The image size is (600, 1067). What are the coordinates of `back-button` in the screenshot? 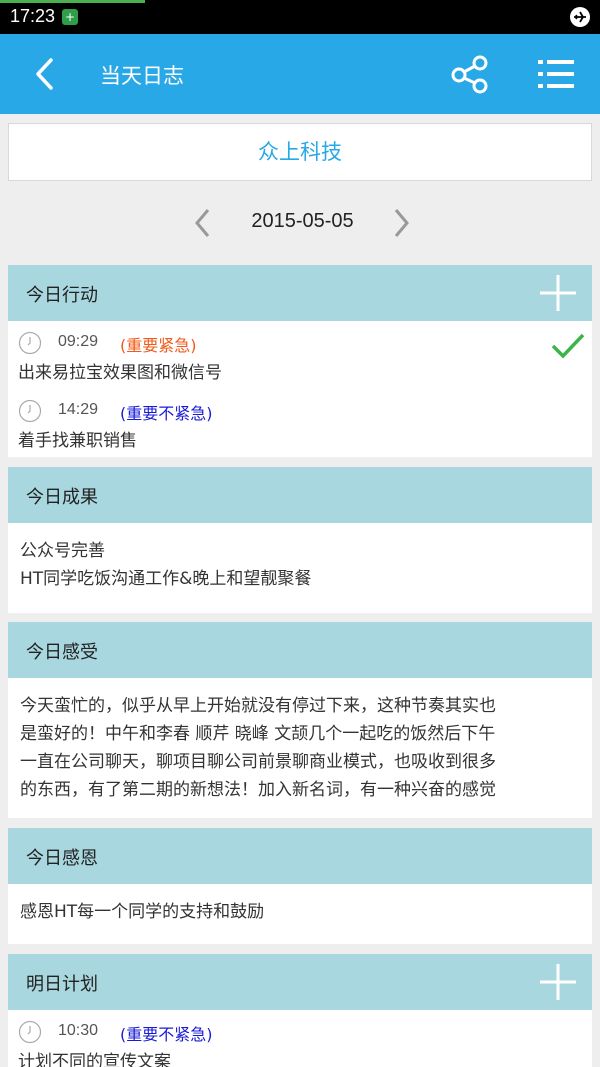 It's located at (46, 74).